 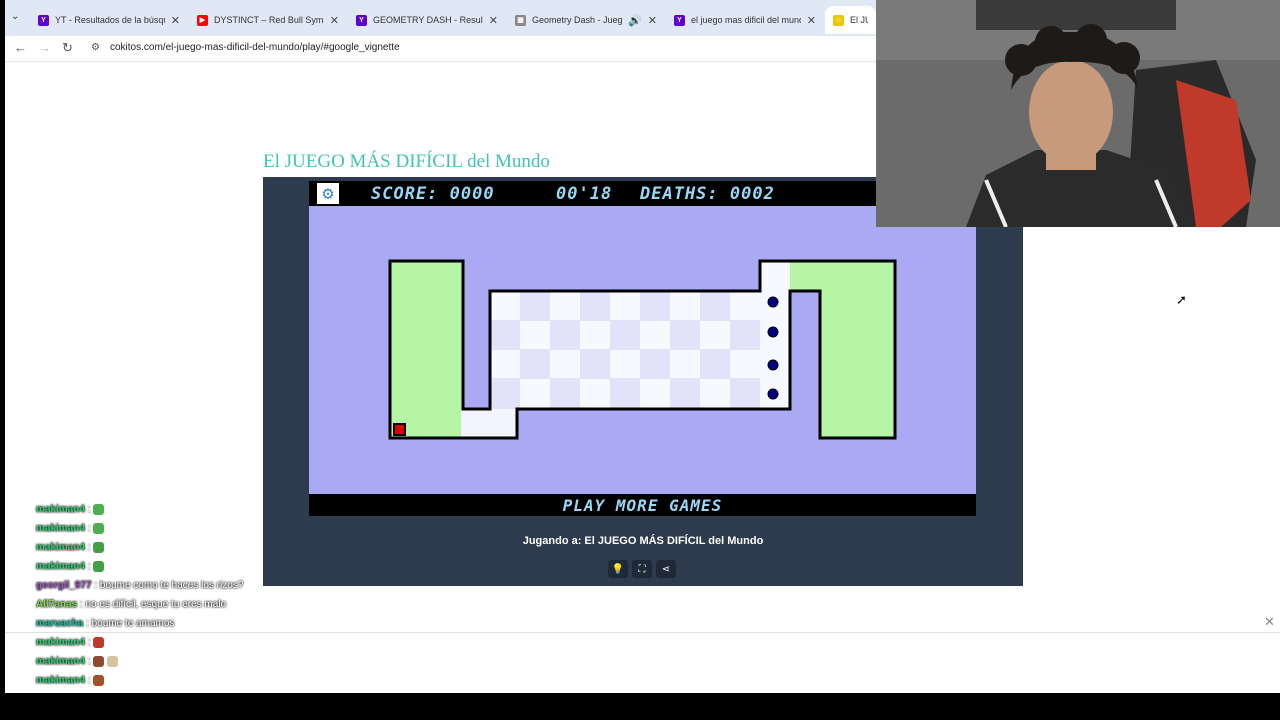 I want to click on chat-text: : boume como te haces los rizos?, so click(x=169, y=585).